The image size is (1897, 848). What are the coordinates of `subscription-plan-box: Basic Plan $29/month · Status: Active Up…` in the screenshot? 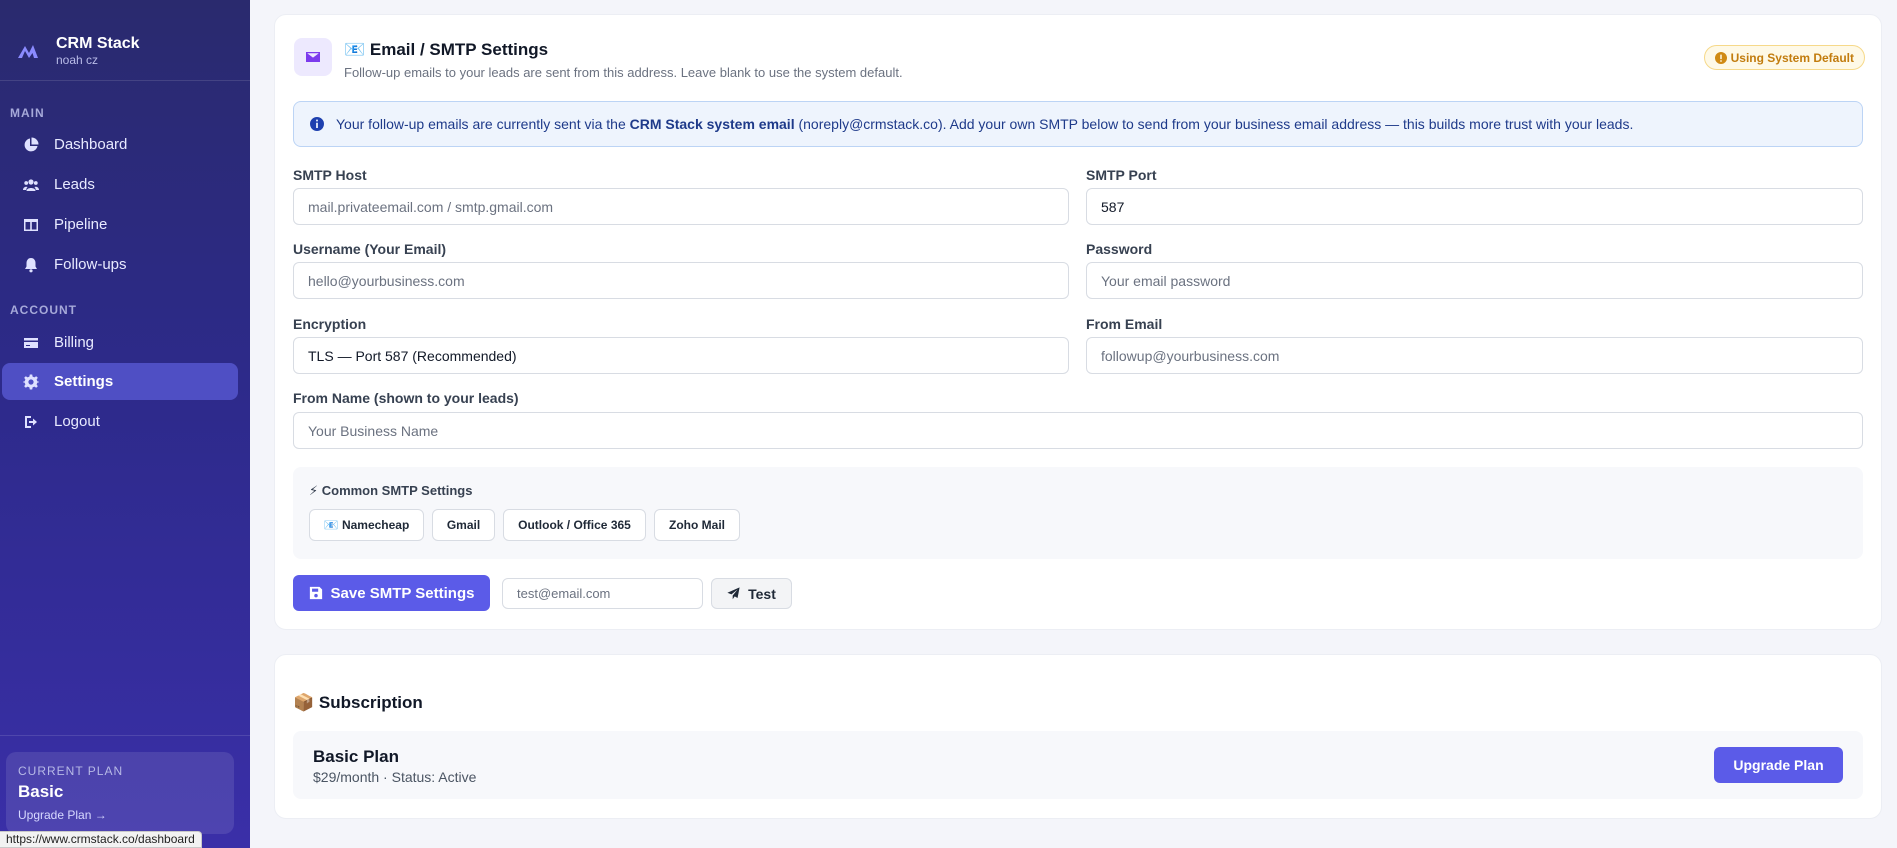 It's located at (1078, 765).